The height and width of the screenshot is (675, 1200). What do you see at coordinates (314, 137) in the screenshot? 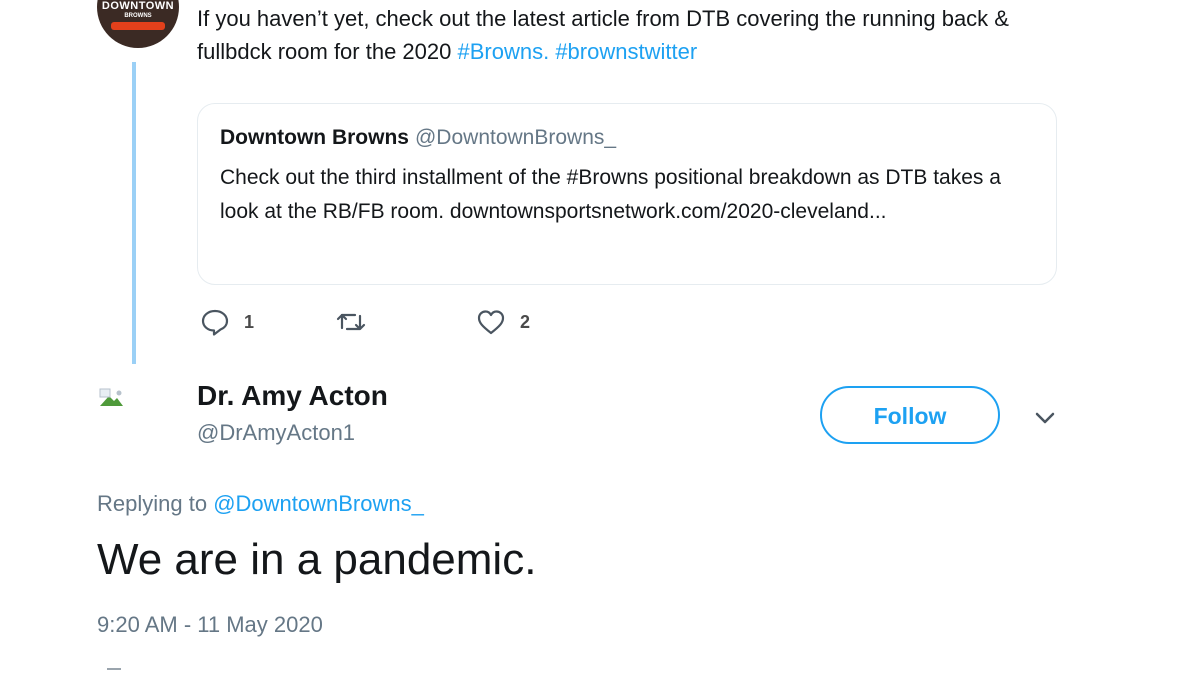
I see `quoted-author-name: Downtown Browns` at bounding box center [314, 137].